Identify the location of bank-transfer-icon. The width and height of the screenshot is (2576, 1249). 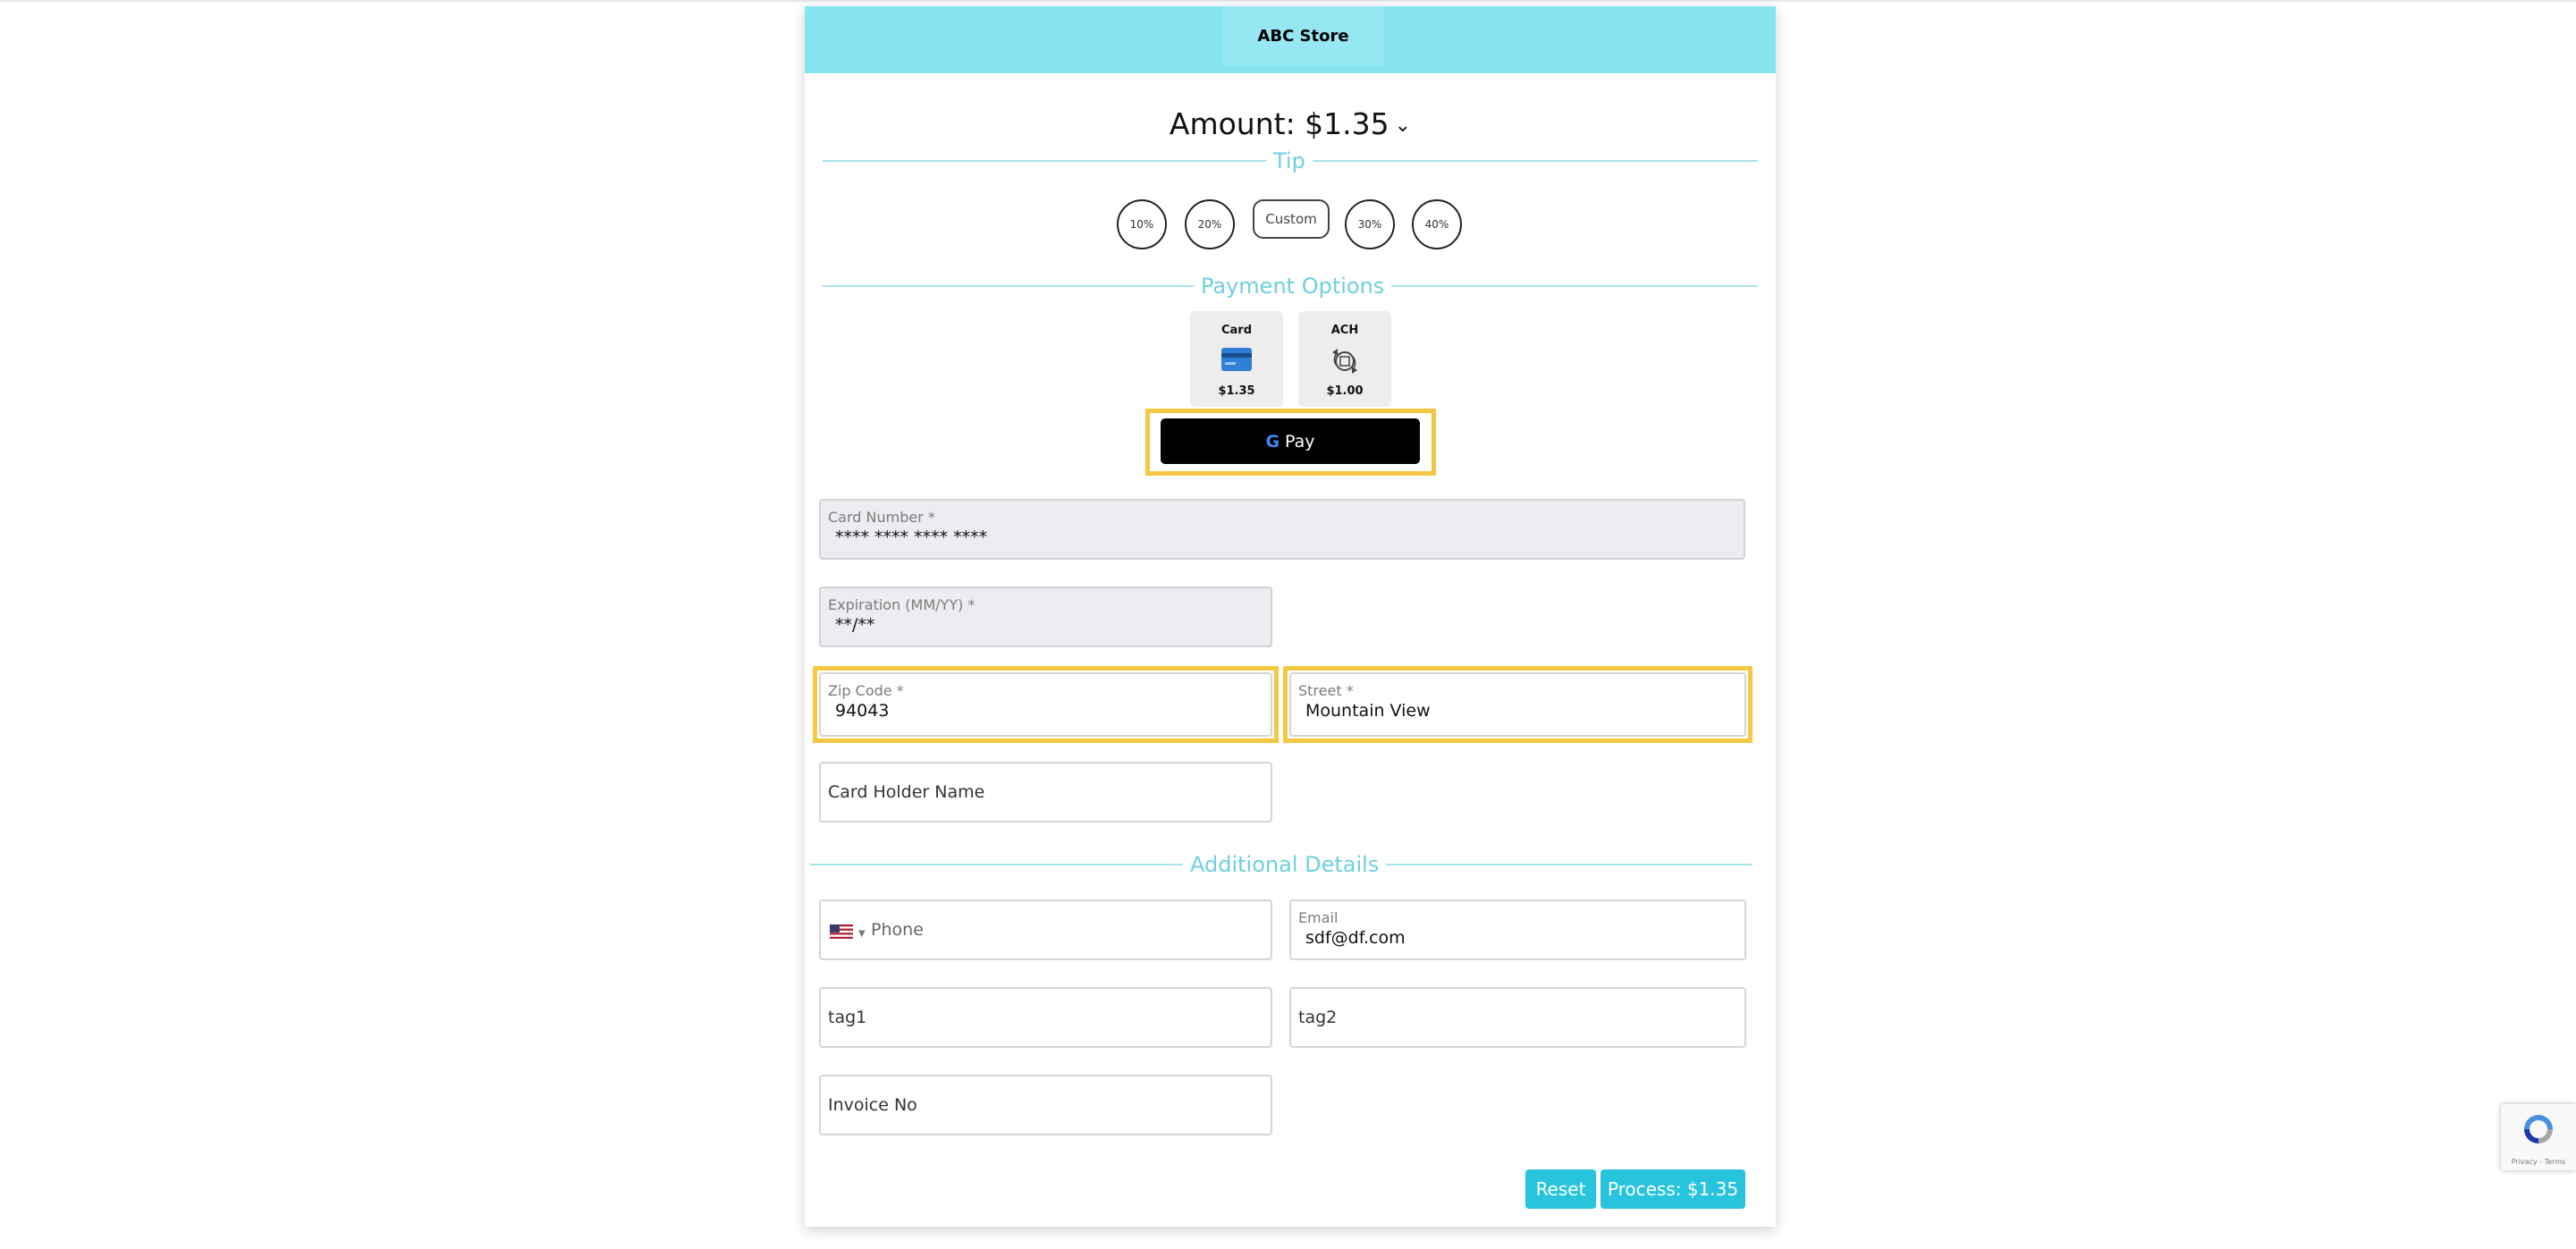
(1345, 363).